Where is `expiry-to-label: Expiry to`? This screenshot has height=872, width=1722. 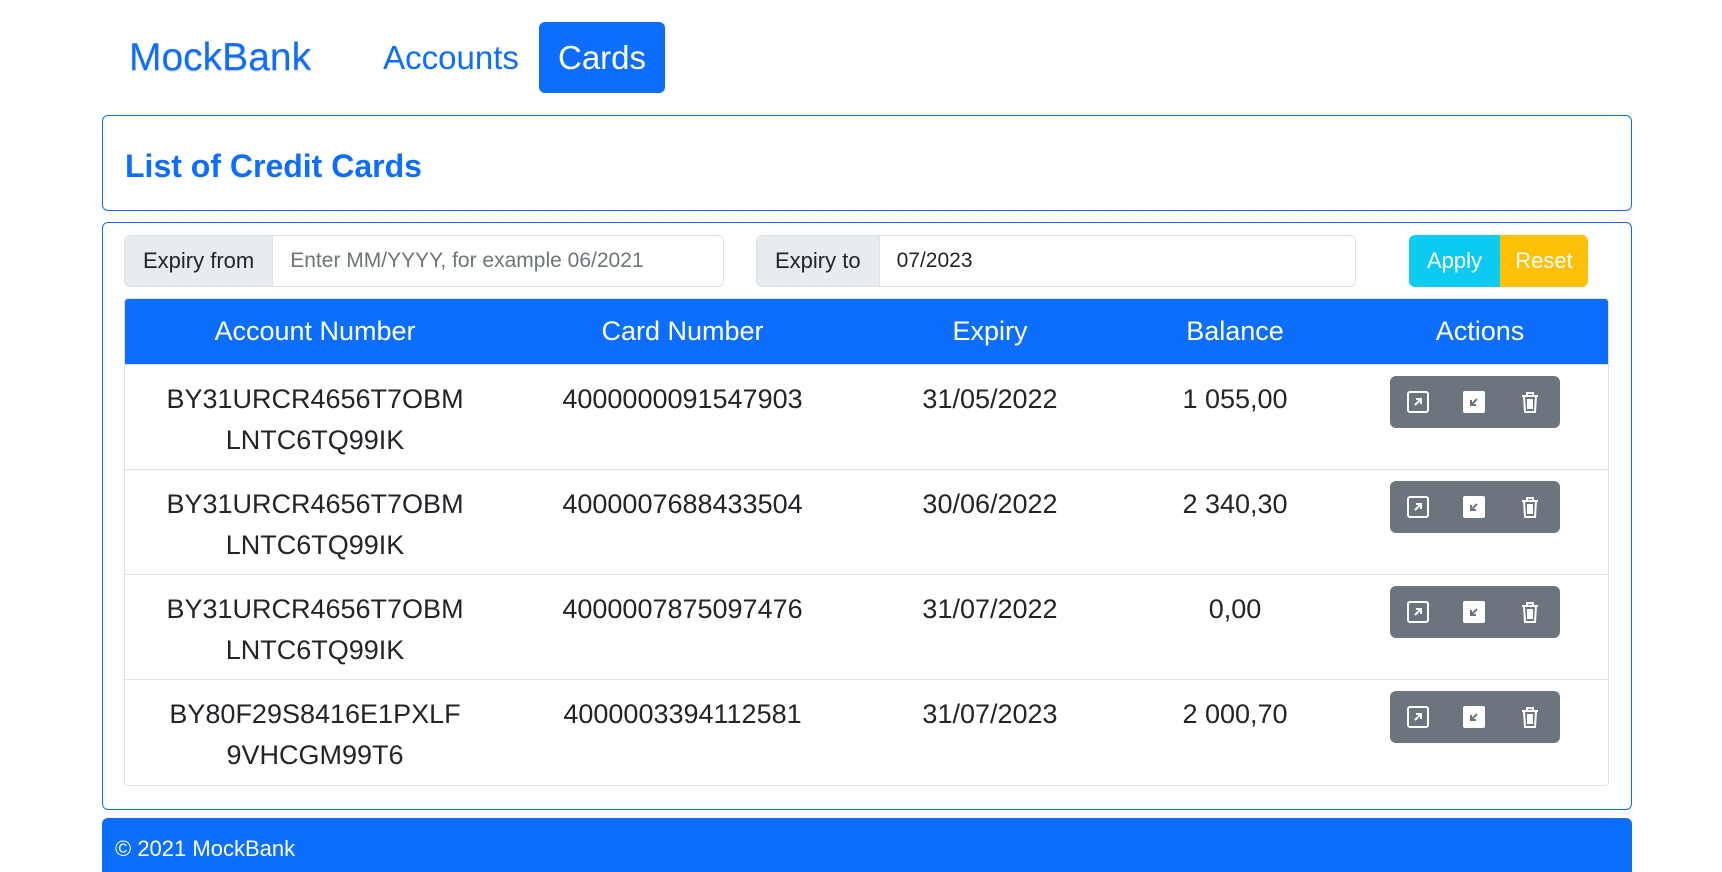
expiry-to-label: Expiry to is located at coordinates (818, 261).